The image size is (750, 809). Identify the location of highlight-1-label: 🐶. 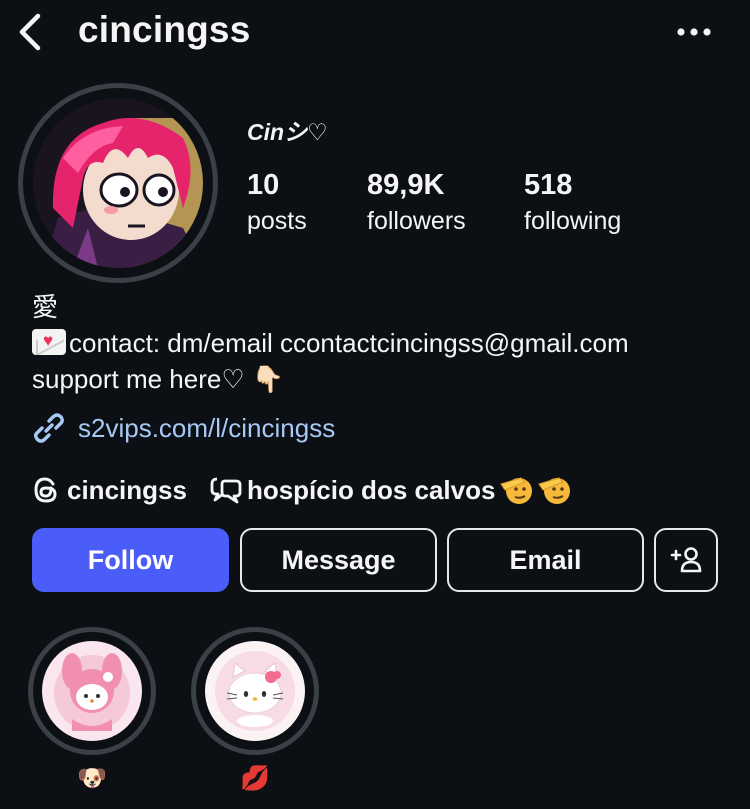
(92, 778).